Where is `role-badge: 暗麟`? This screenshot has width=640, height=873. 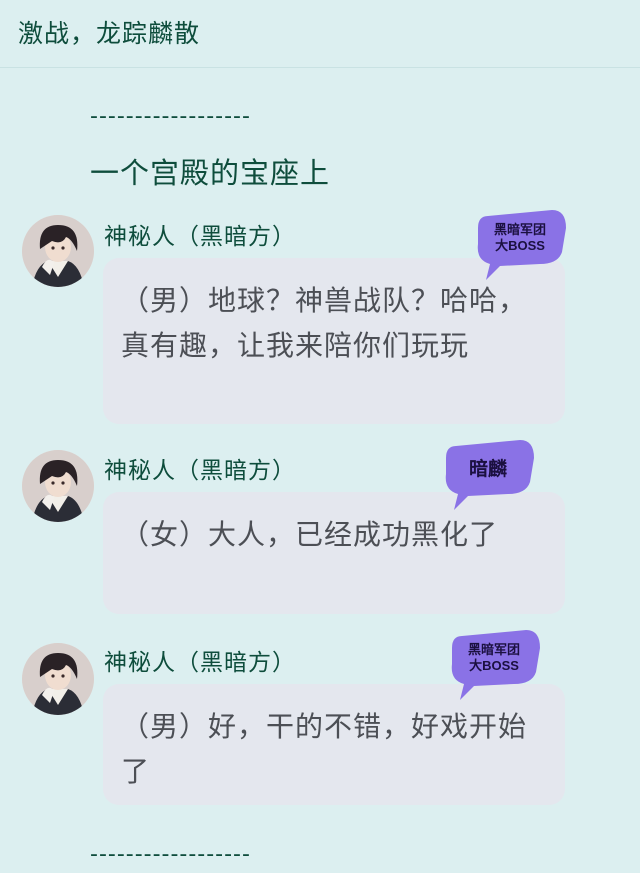 role-badge: 暗麟 is located at coordinates (488, 475).